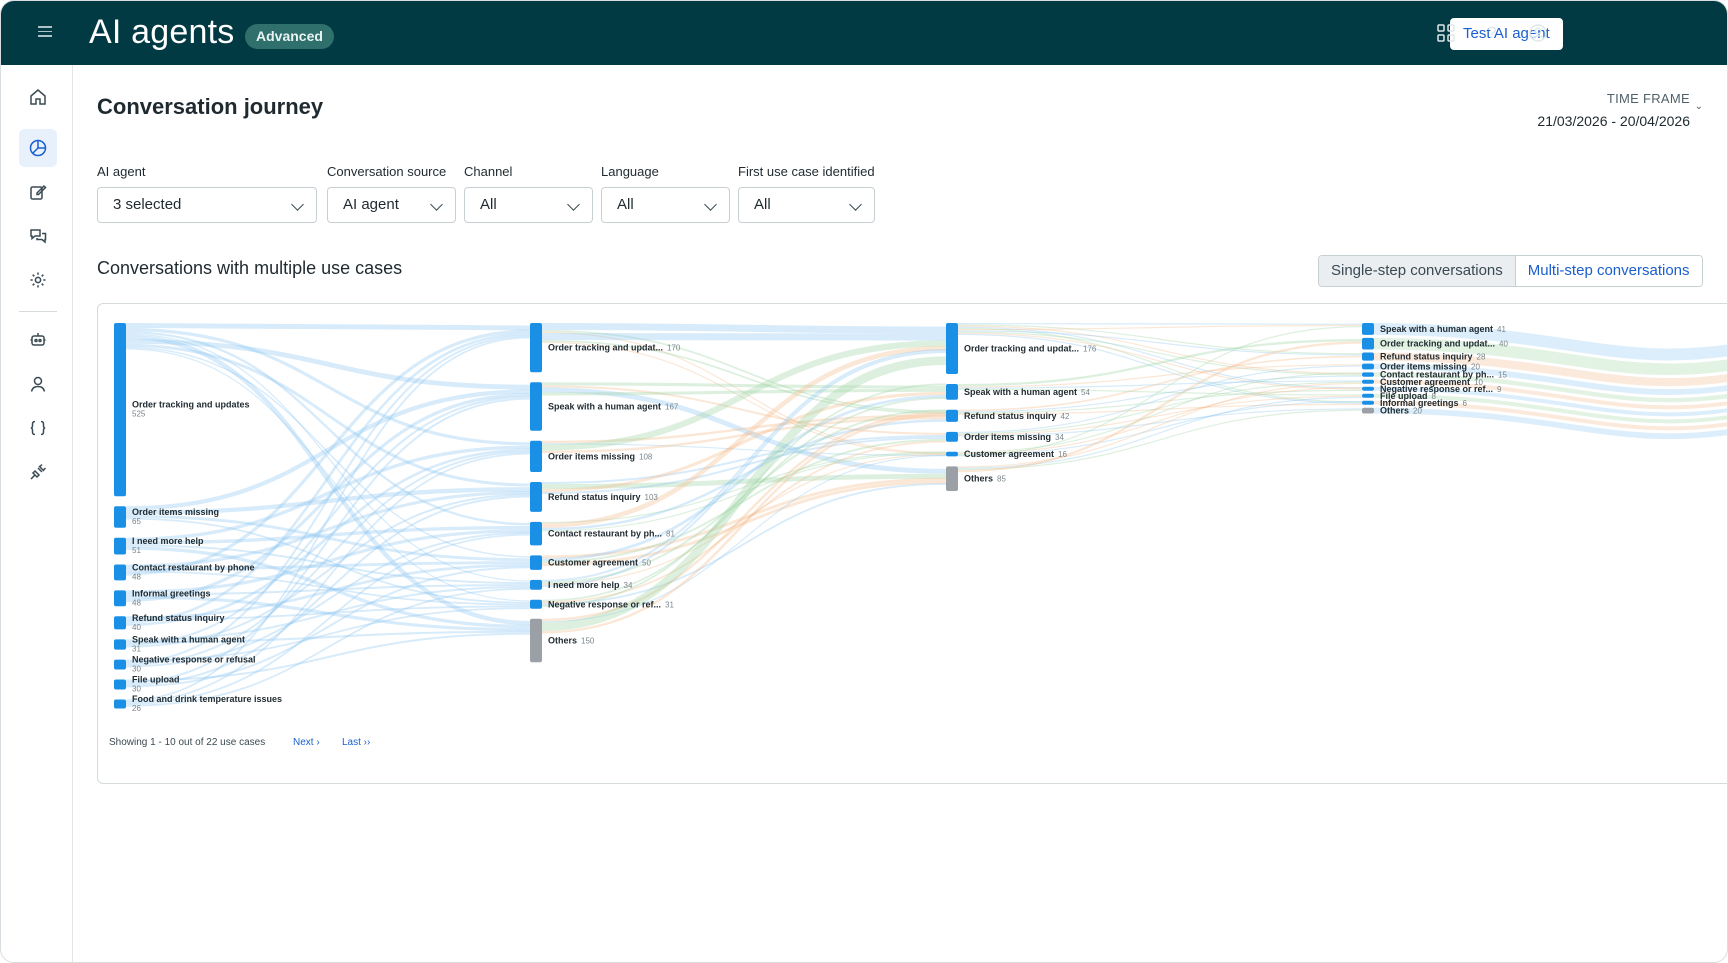 The height and width of the screenshot is (963, 1728). What do you see at coordinates (562, 641) in the screenshot?
I see `sankey-node-label: Others` at bounding box center [562, 641].